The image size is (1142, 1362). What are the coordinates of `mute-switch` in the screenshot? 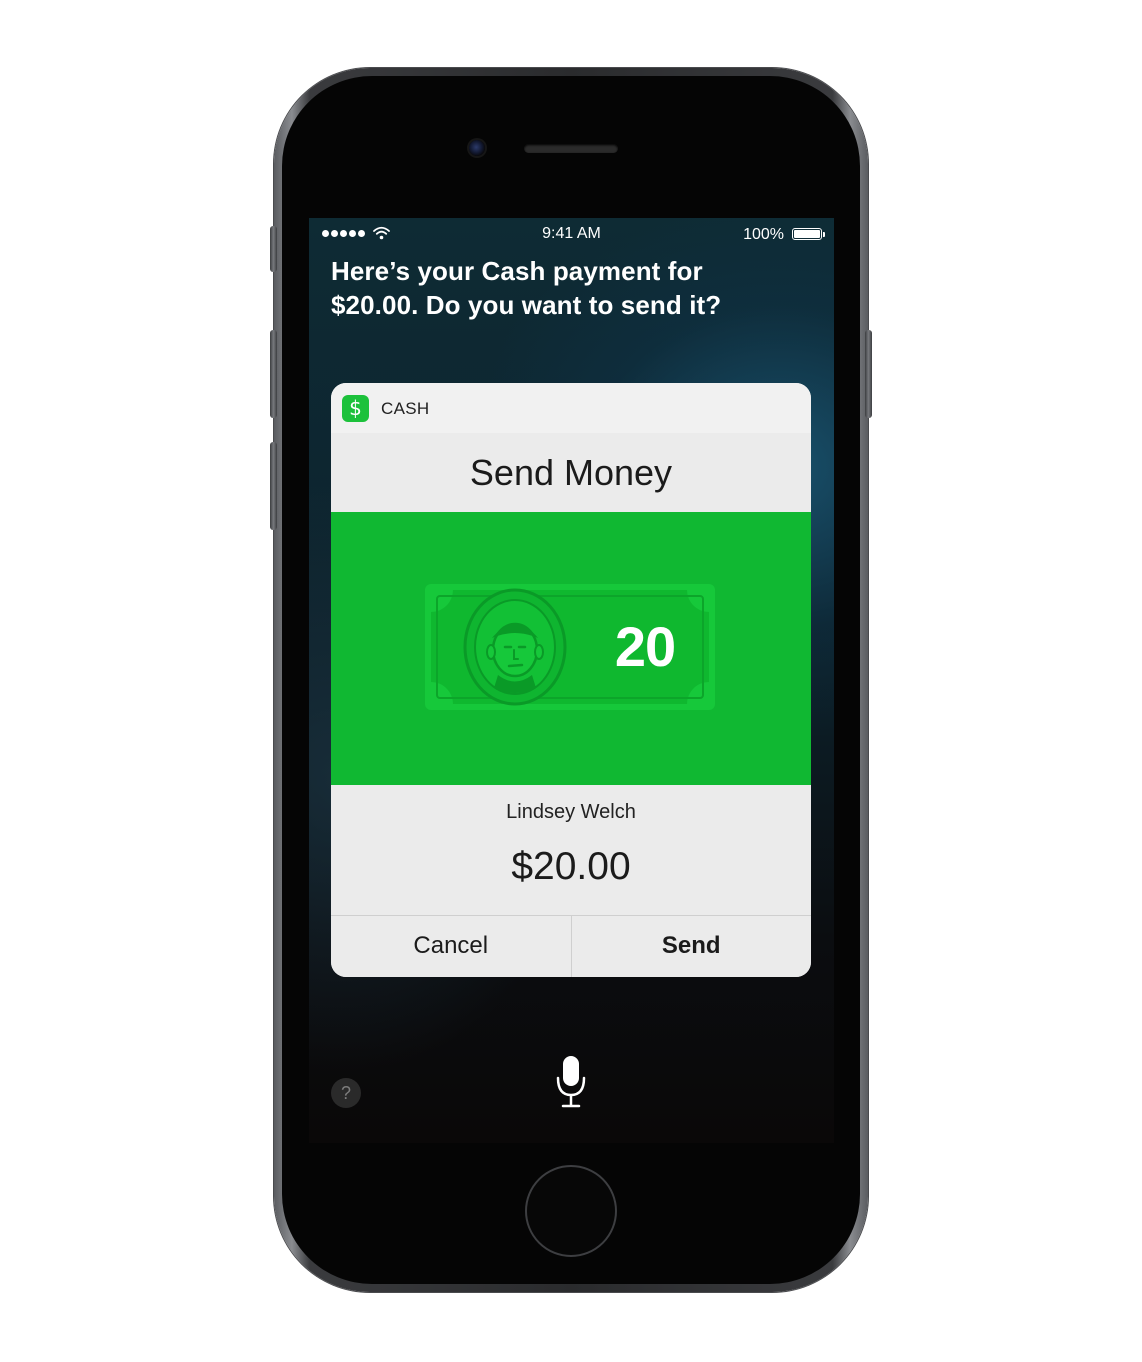 It's located at (273, 249).